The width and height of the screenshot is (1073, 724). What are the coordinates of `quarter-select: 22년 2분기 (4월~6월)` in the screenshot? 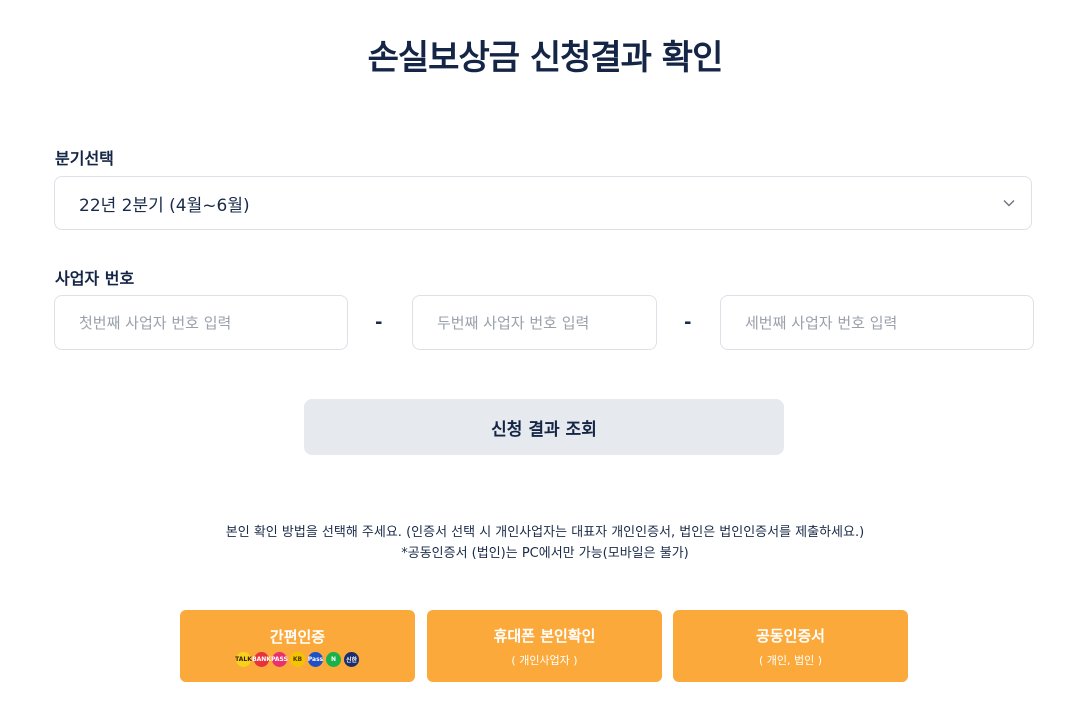 It's located at (543, 203).